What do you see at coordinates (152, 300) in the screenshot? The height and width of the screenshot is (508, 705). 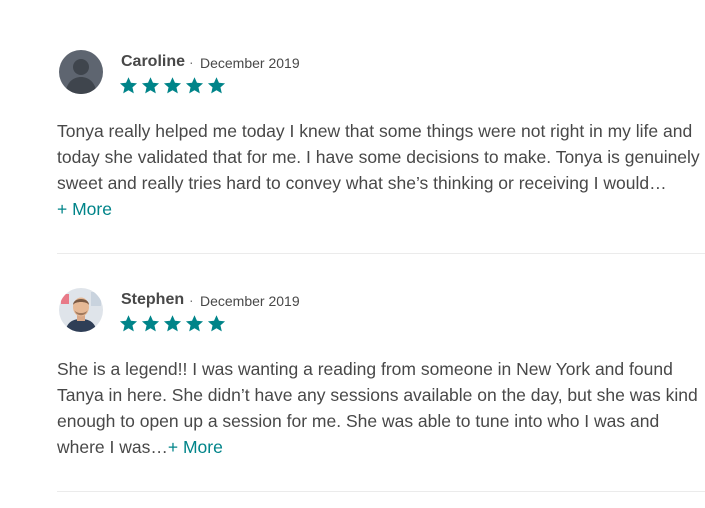 I see `reviewer-name: Stephen` at bounding box center [152, 300].